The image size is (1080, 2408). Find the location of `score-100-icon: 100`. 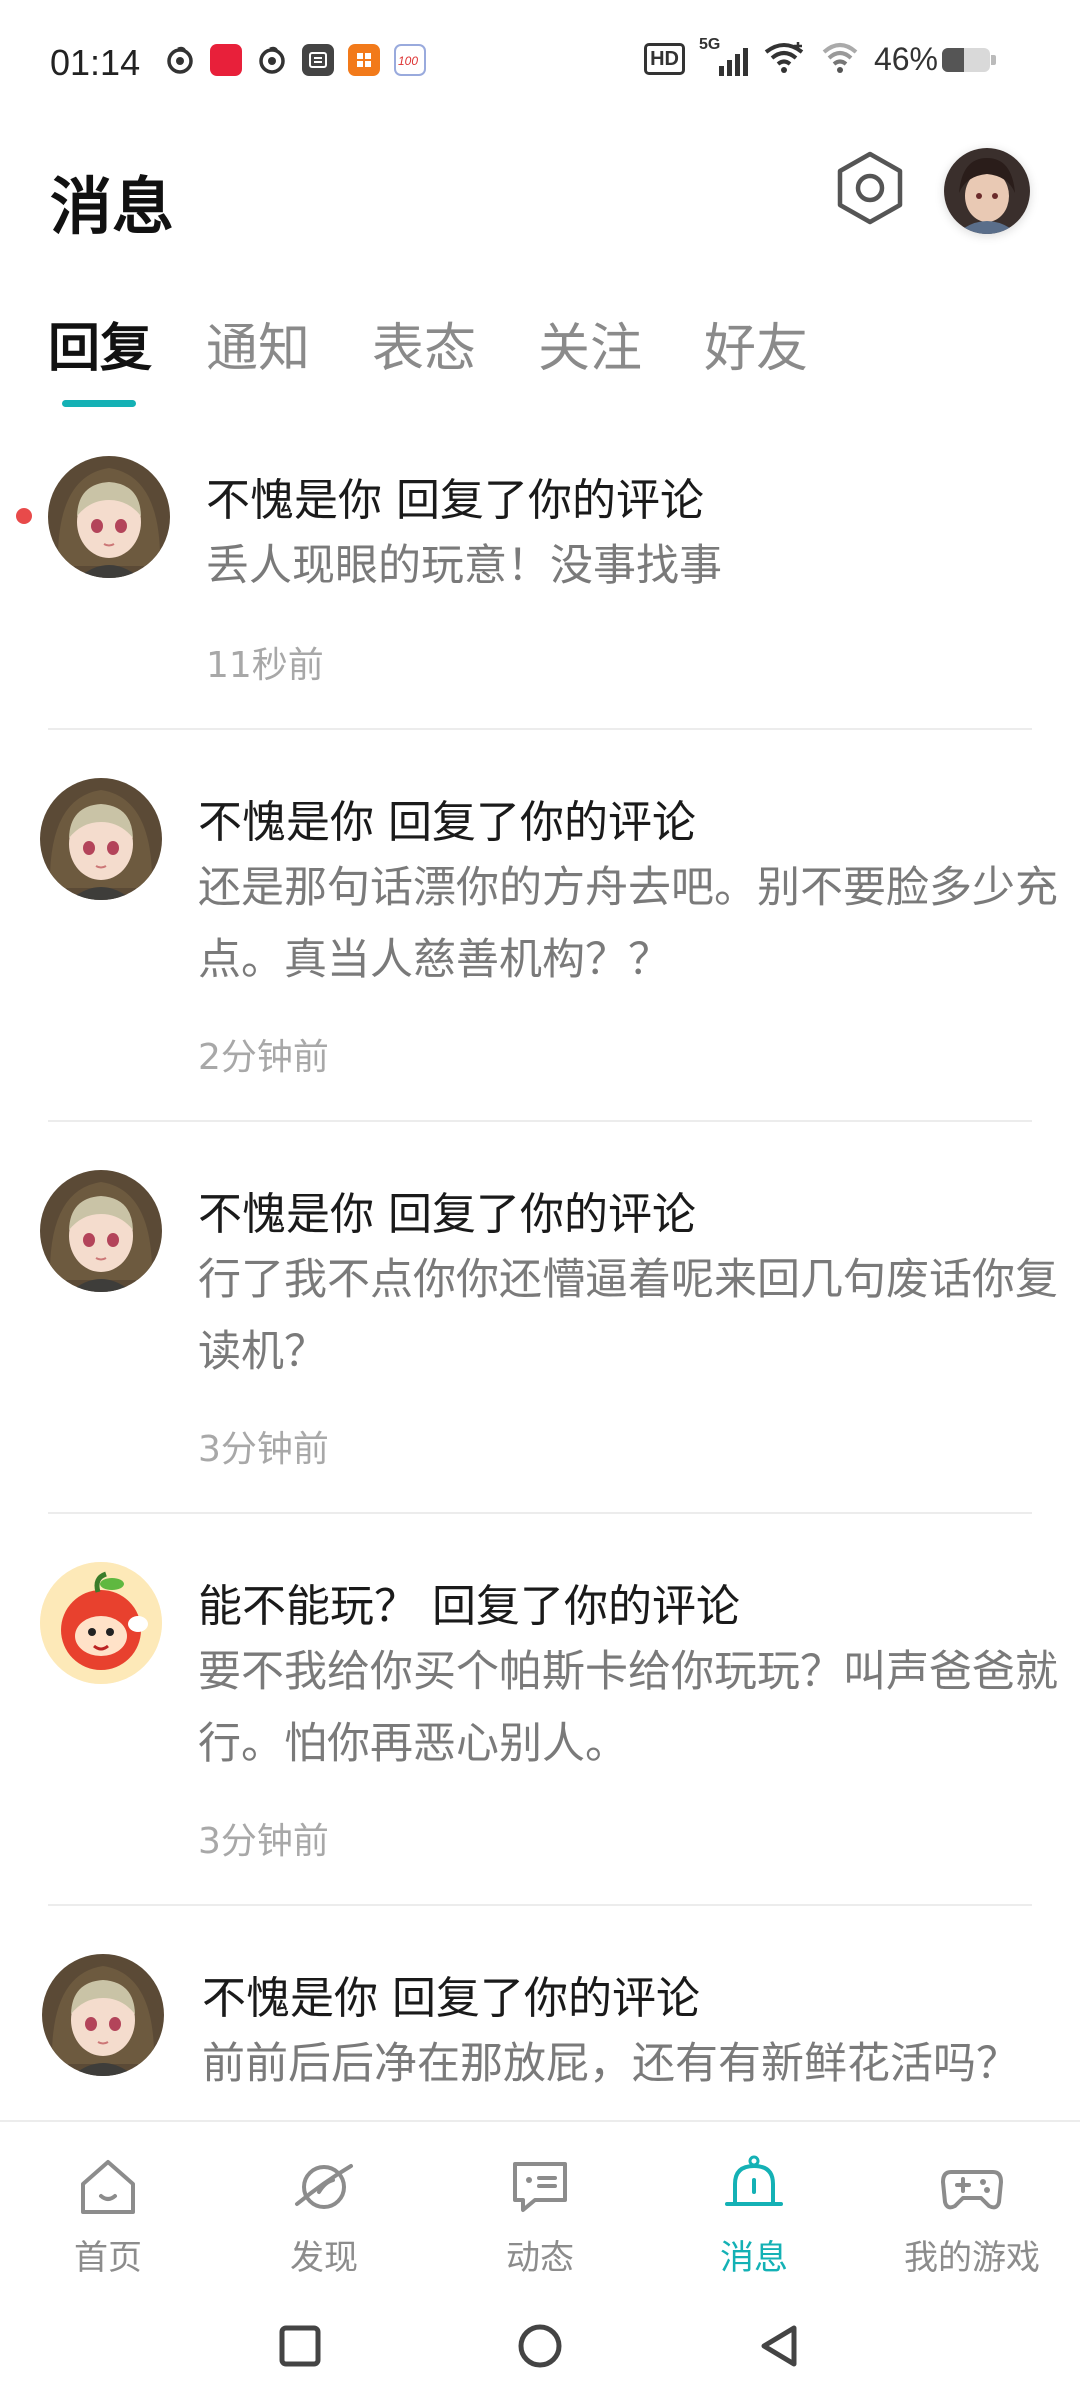

score-100-icon: 100 is located at coordinates (410, 60).